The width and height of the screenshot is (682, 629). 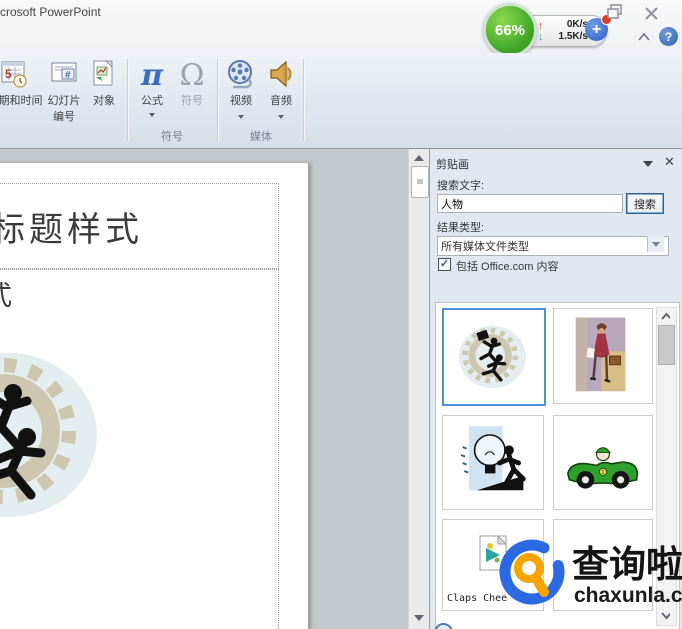 I want to click on thumb-grip, so click(x=420, y=181).